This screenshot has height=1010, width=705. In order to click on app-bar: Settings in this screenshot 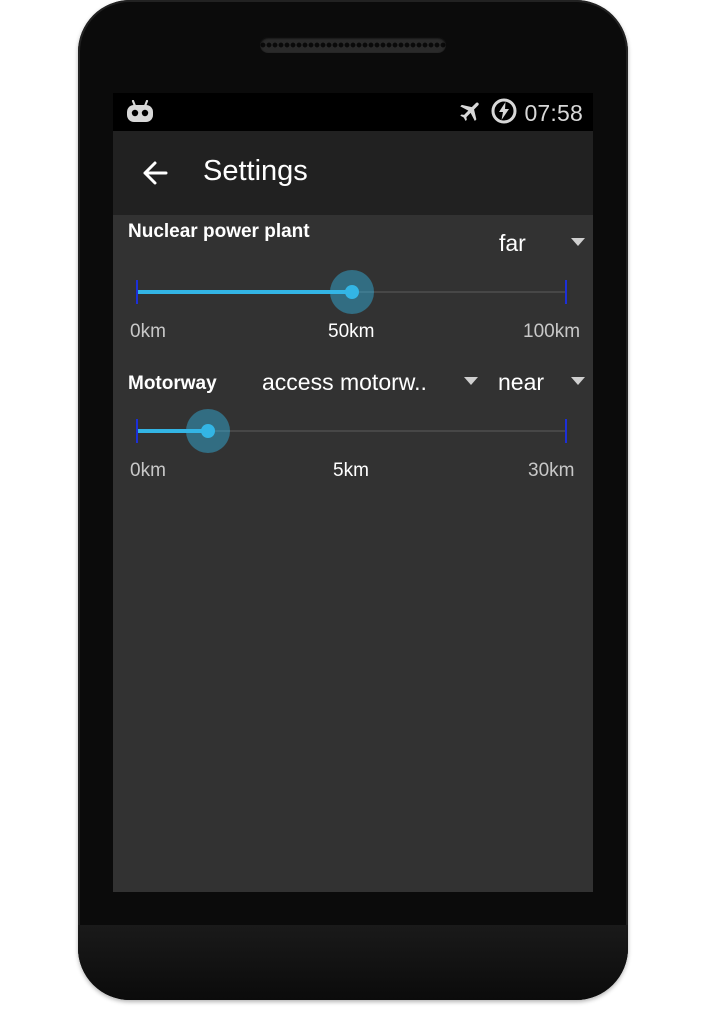, I will do `click(353, 173)`.